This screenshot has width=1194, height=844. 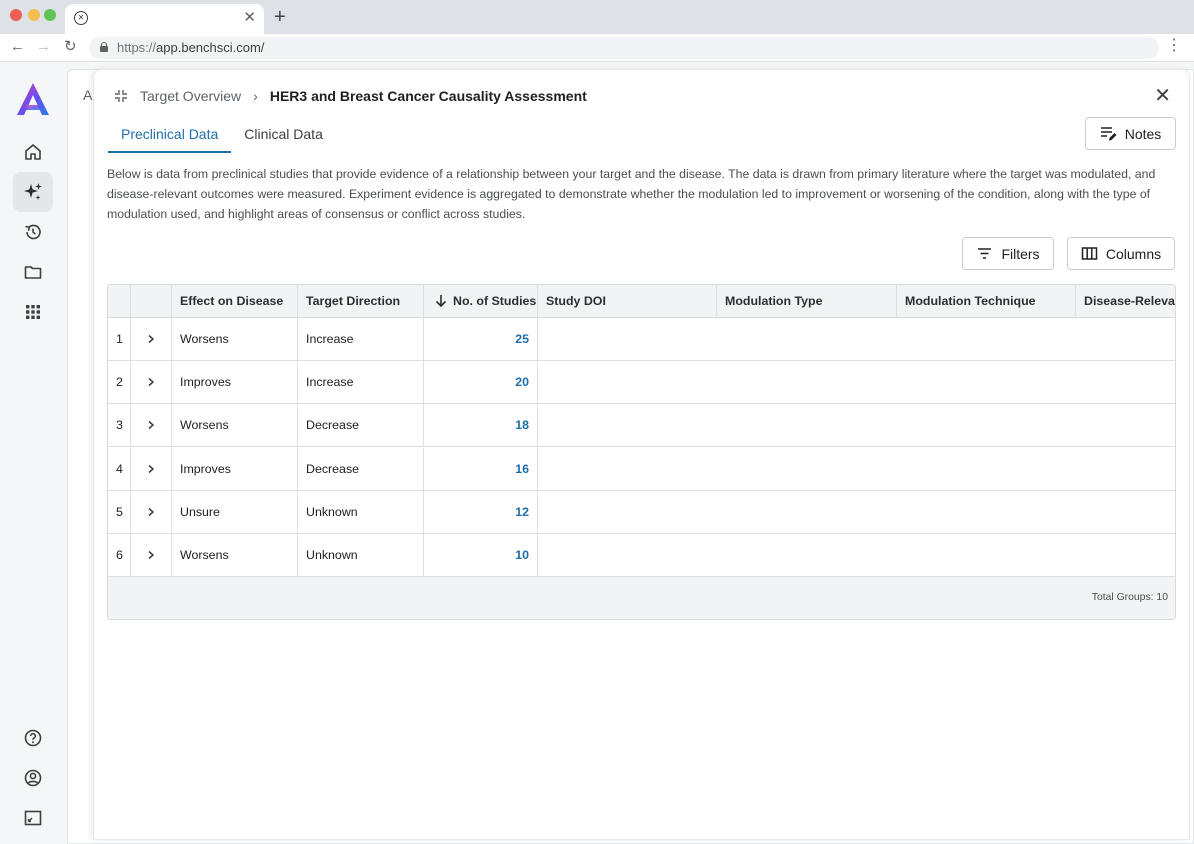 What do you see at coordinates (1108, 134) in the screenshot?
I see `notes-icon` at bounding box center [1108, 134].